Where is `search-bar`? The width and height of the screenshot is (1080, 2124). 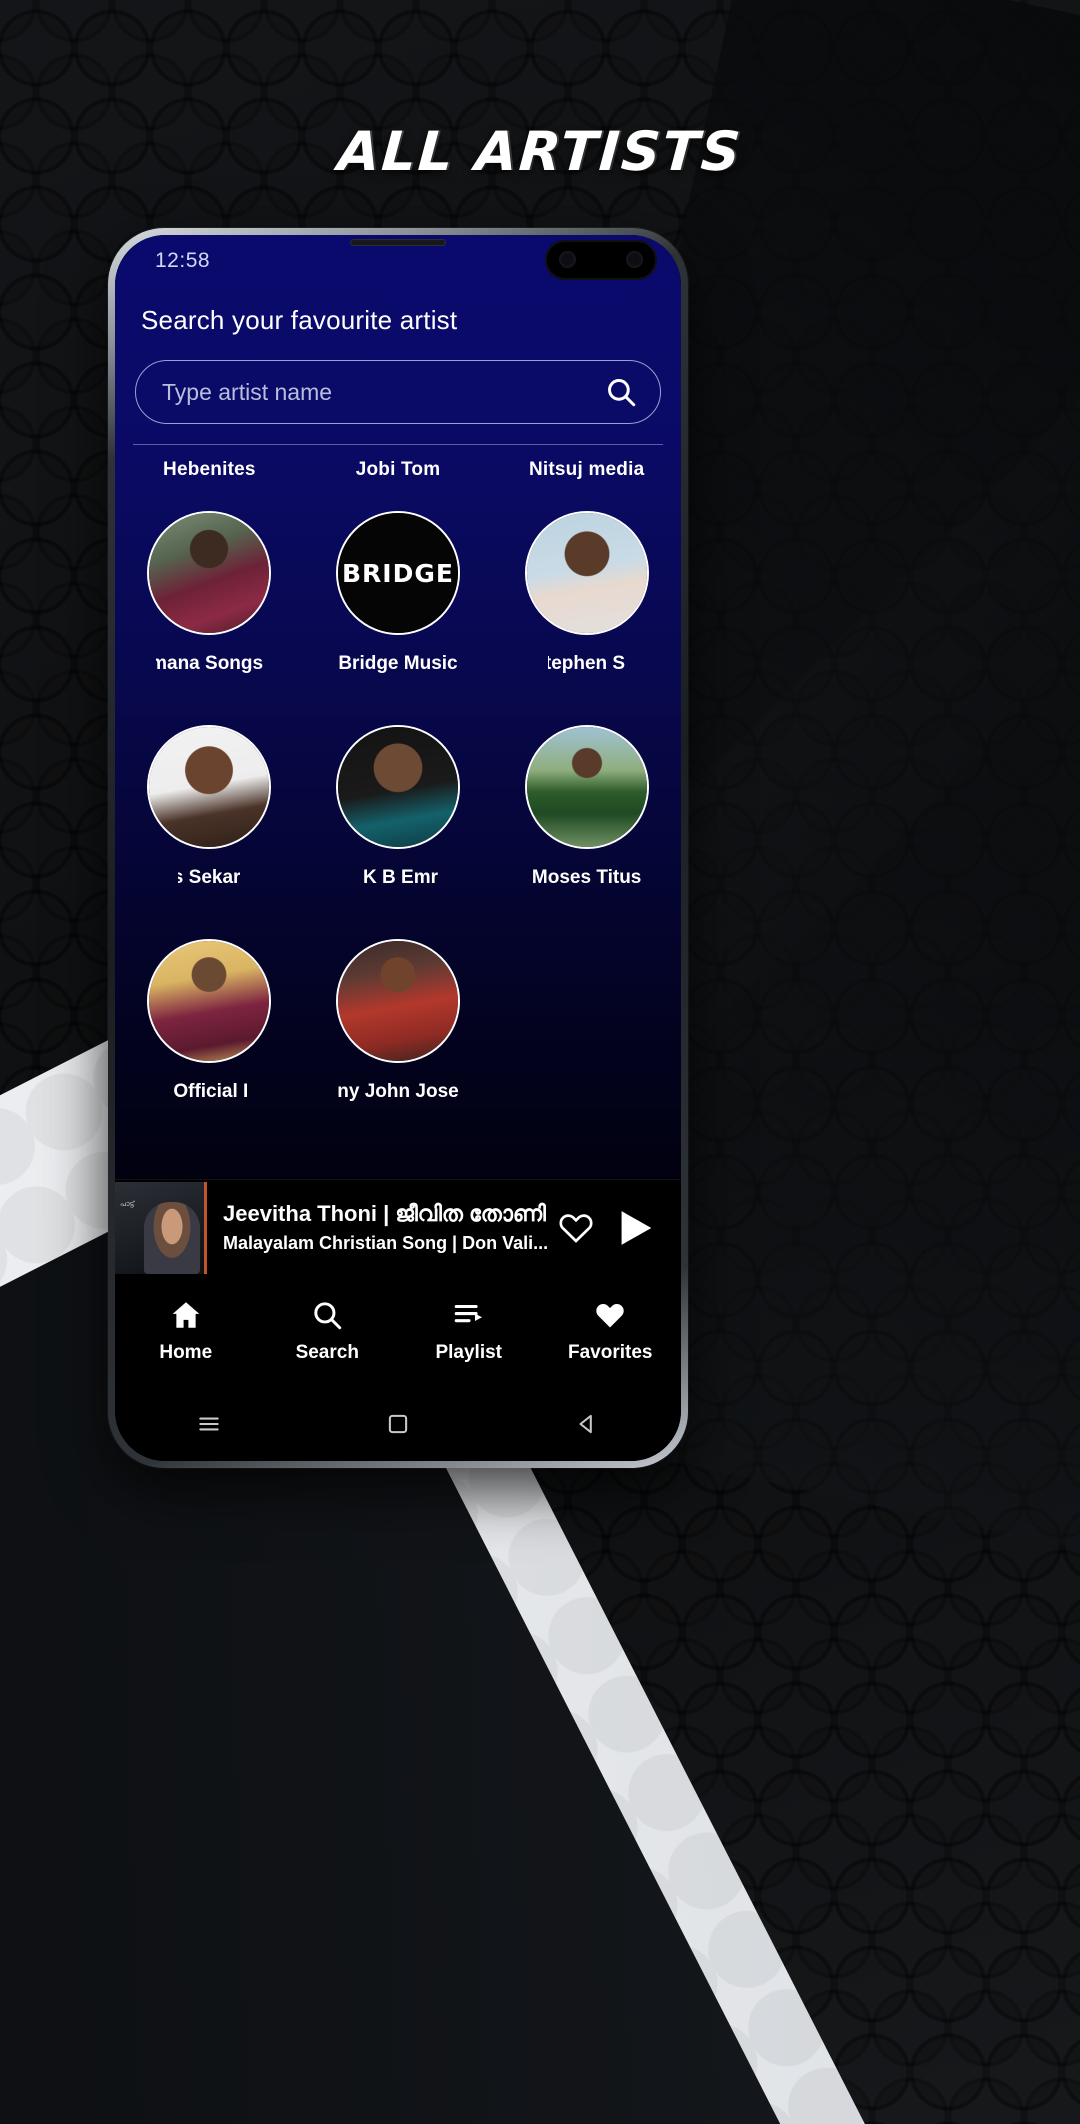
search-bar is located at coordinates (398, 392).